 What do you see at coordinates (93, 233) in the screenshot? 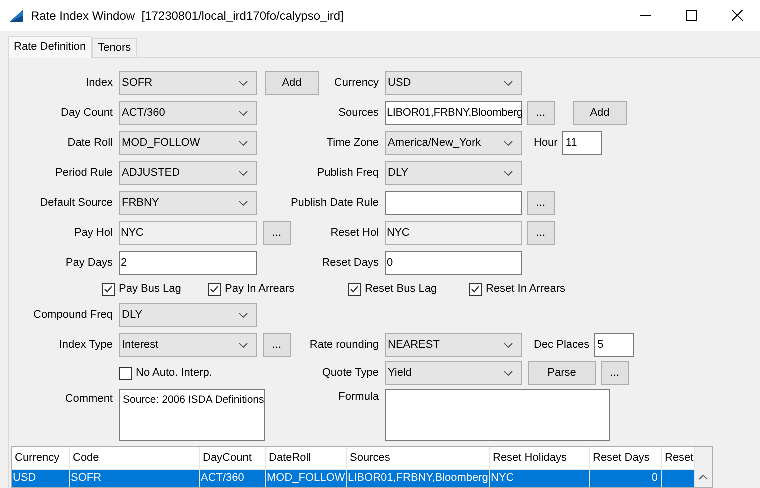
I see `field-label: Pay Hol` at bounding box center [93, 233].